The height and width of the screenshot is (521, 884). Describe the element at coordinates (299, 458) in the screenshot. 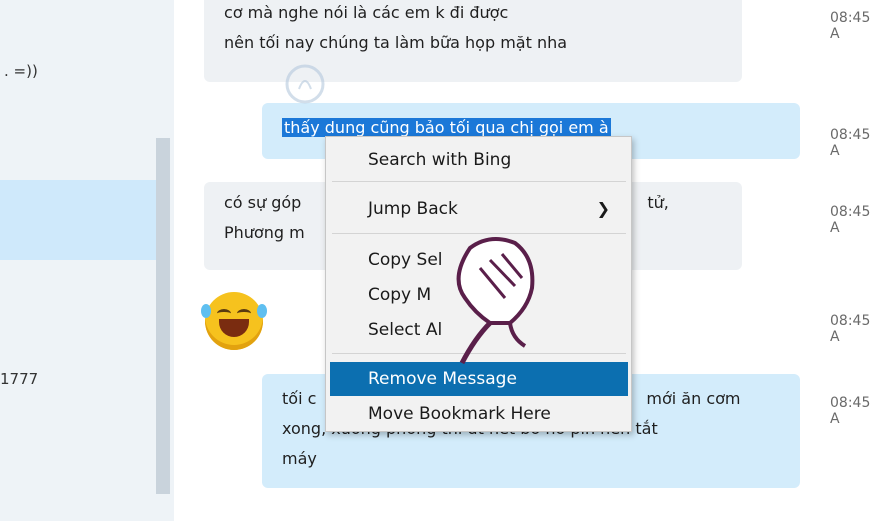

I see `message-text: máy` at that location.